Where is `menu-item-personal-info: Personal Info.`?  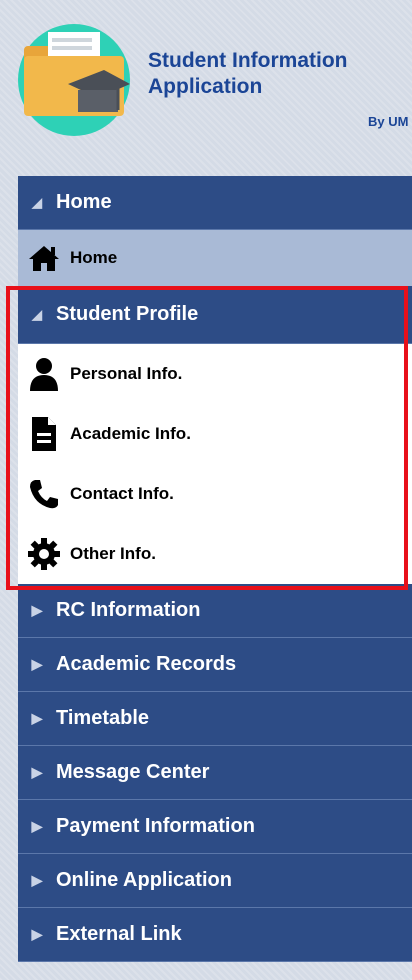
menu-item-personal-info: Personal Info. is located at coordinates (215, 374).